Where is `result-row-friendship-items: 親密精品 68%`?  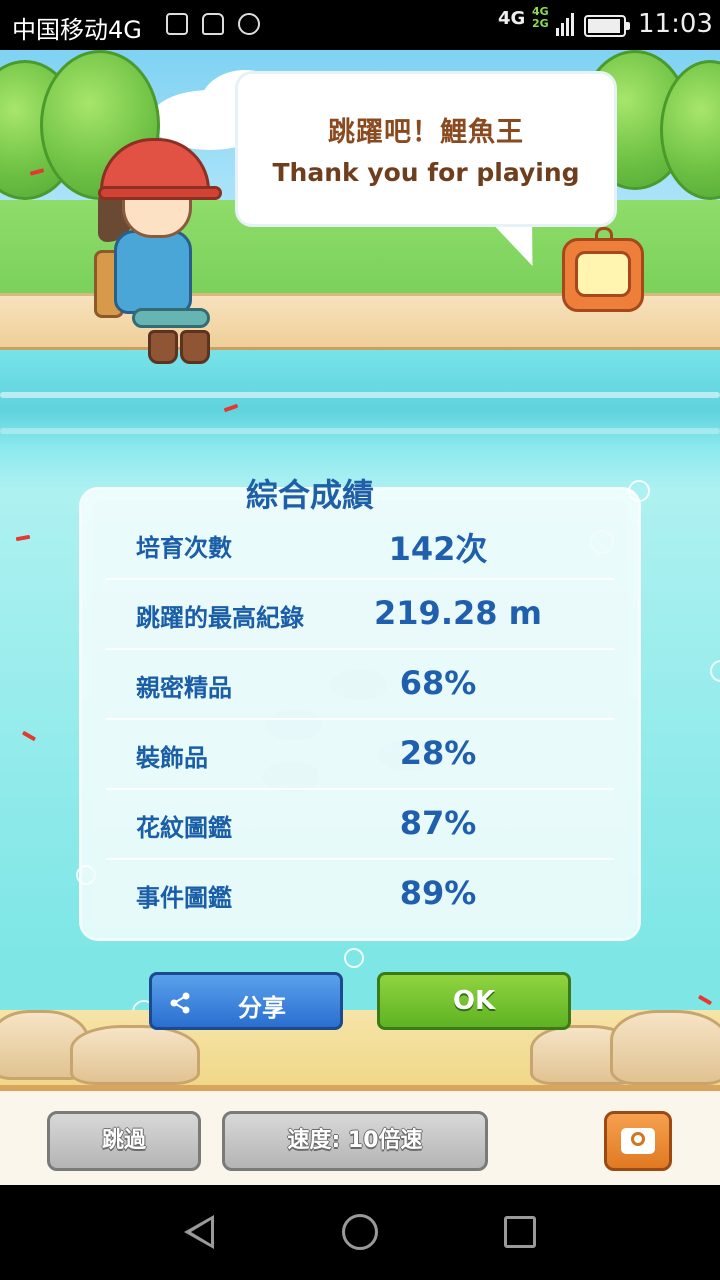 result-row-friendship-items: 親密精品 68% is located at coordinates (360, 685).